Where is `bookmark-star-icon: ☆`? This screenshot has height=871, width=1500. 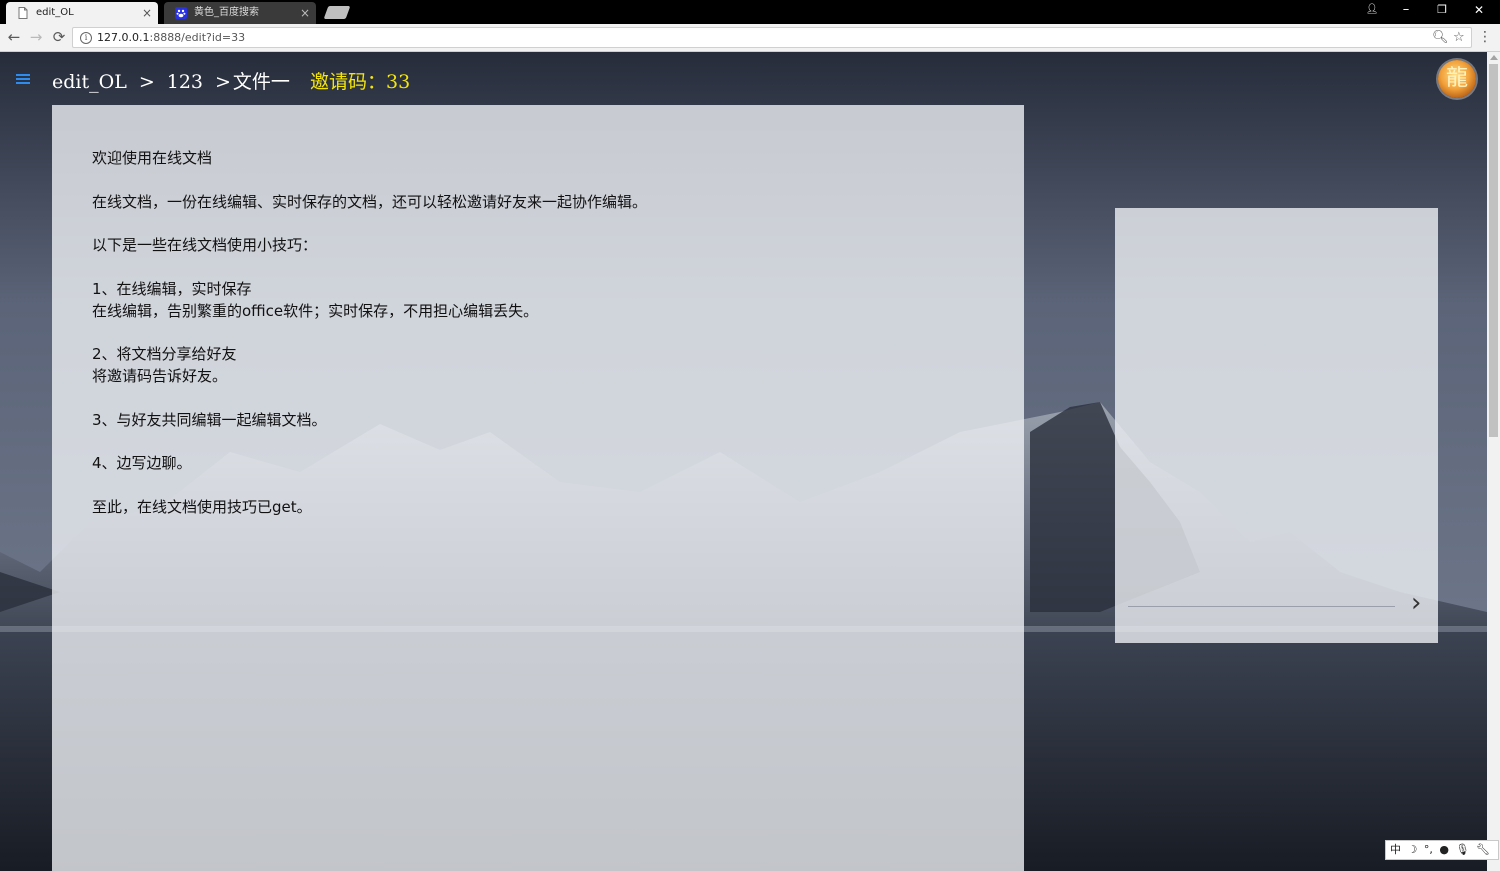 bookmark-star-icon: ☆ is located at coordinates (1459, 38).